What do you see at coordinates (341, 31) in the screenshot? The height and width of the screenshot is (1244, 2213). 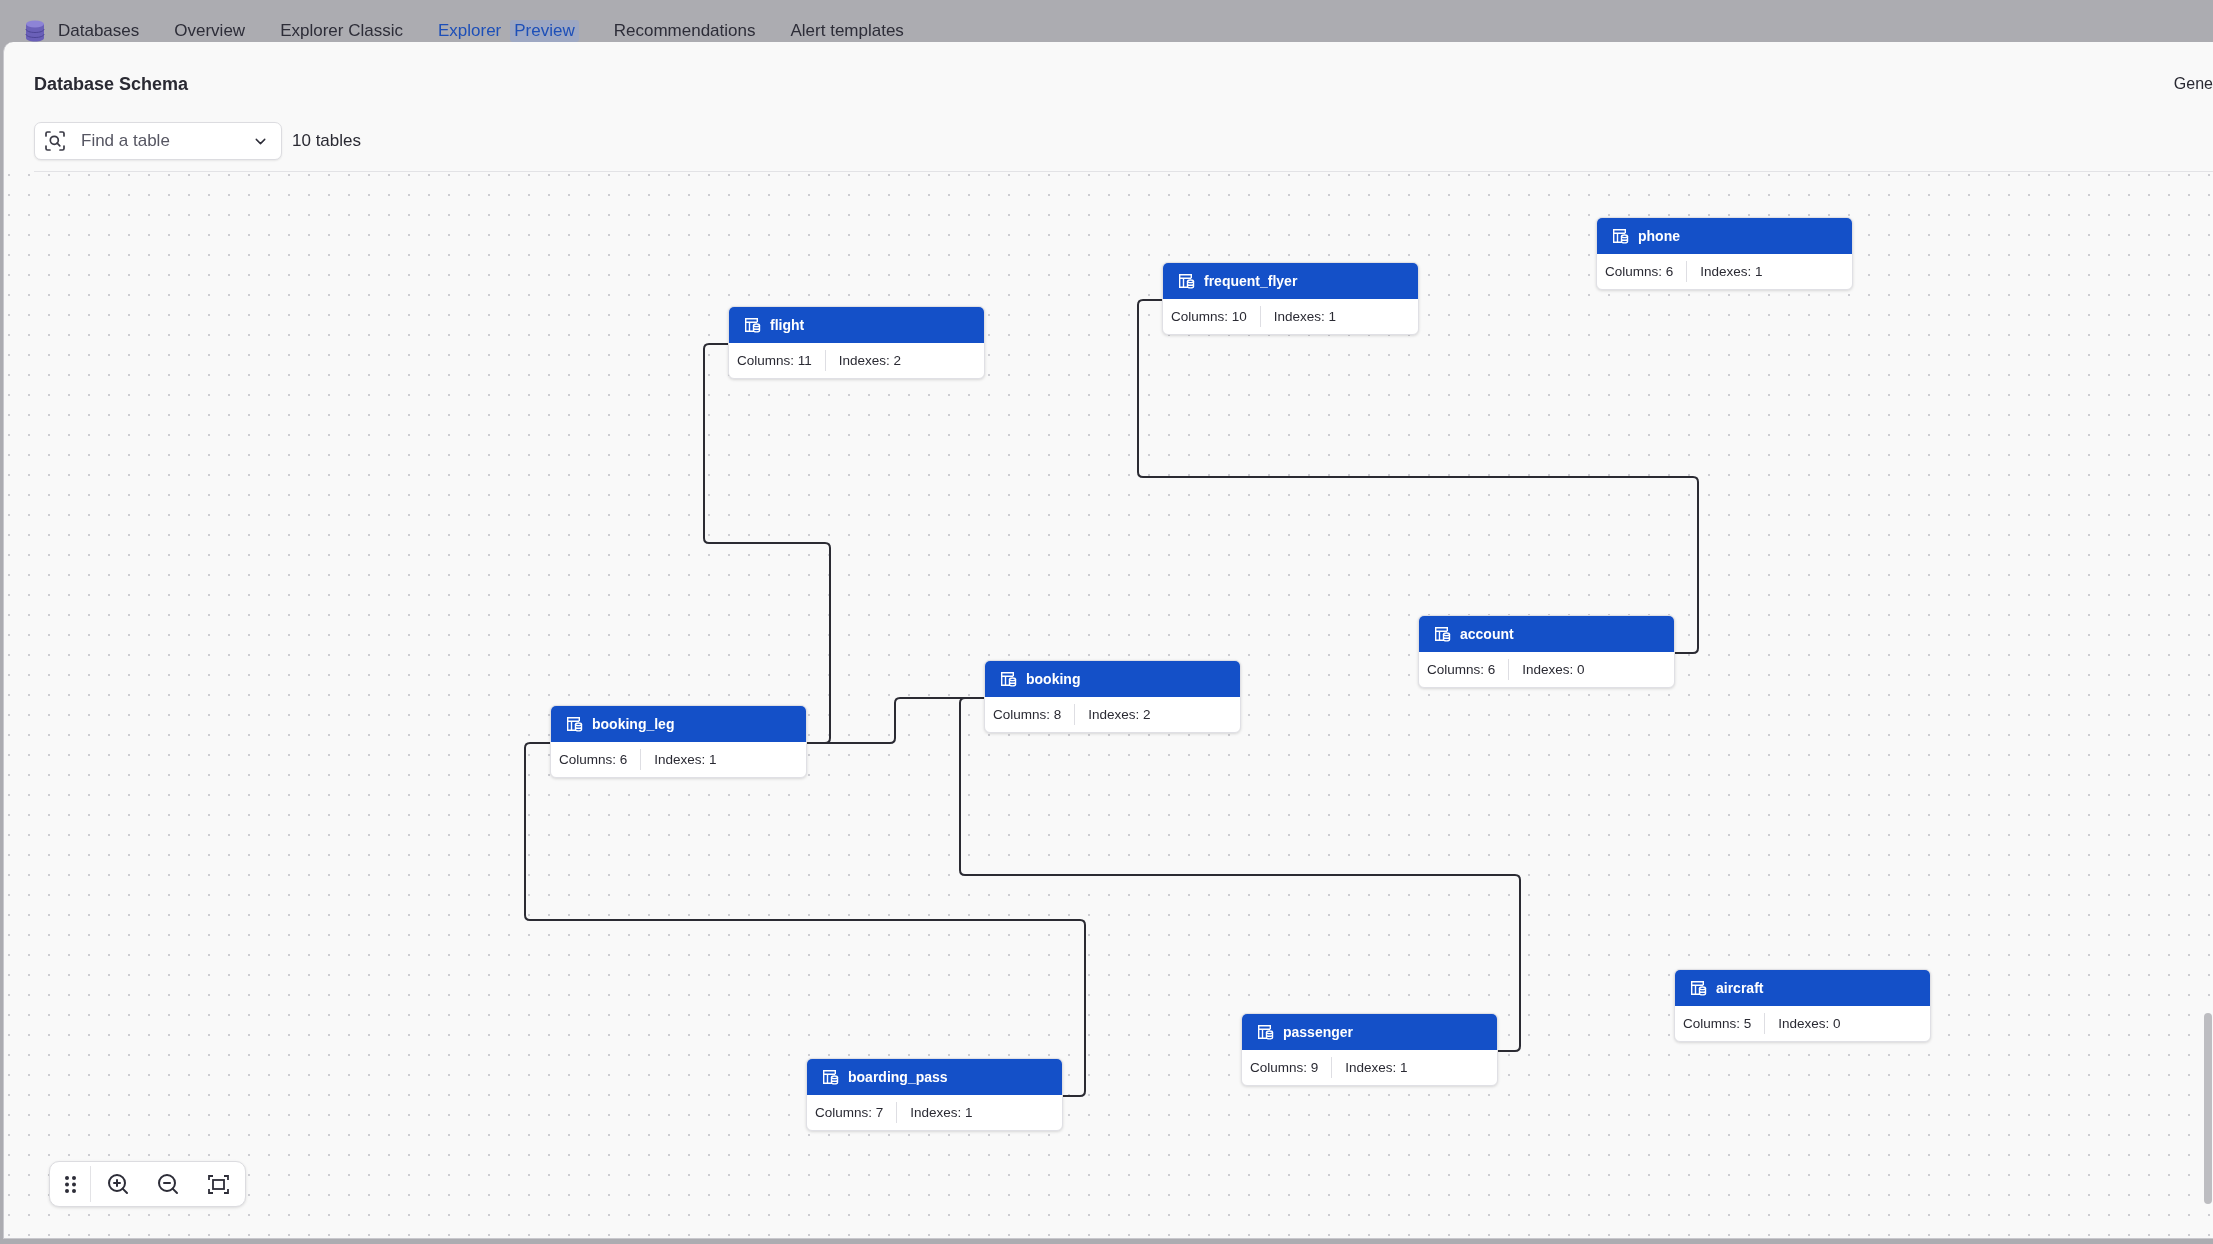 I see `nav-tab: Explorer Classic` at bounding box center [341, 31].